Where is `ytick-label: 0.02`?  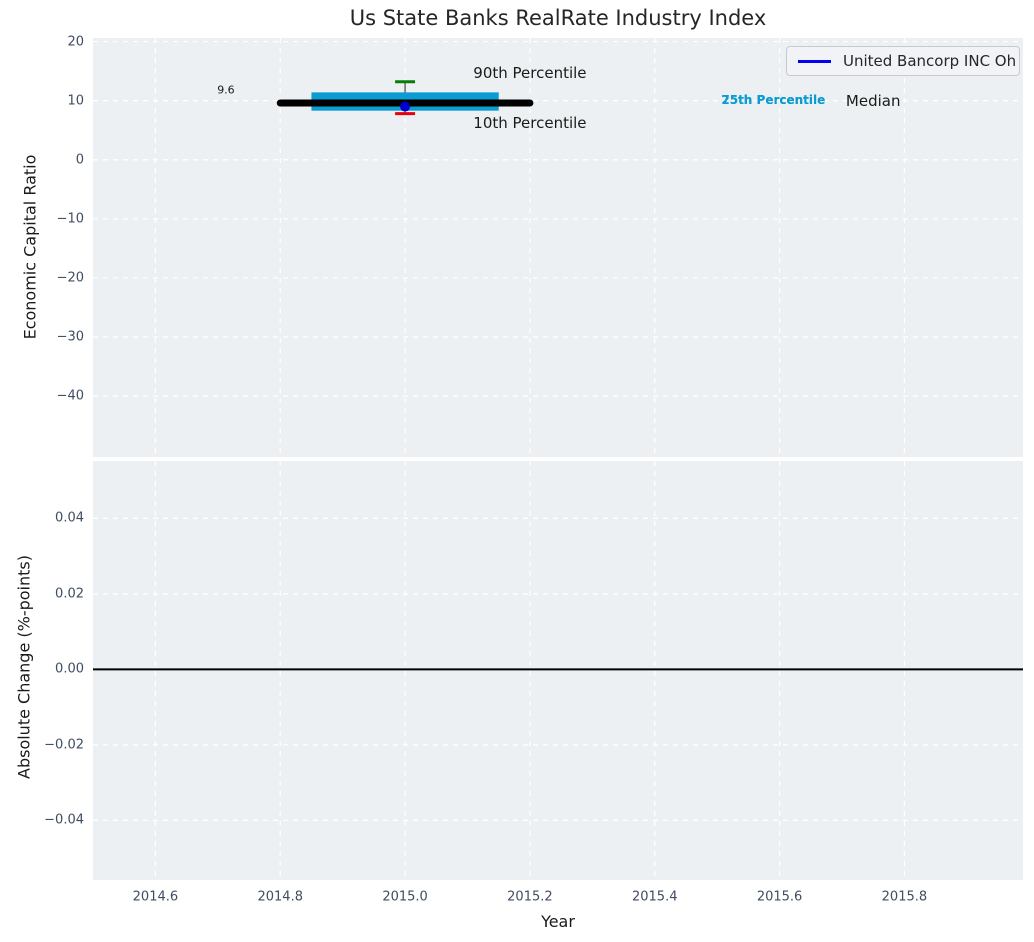 ytick-label: 0.02 is located at coordinates (69, 594).